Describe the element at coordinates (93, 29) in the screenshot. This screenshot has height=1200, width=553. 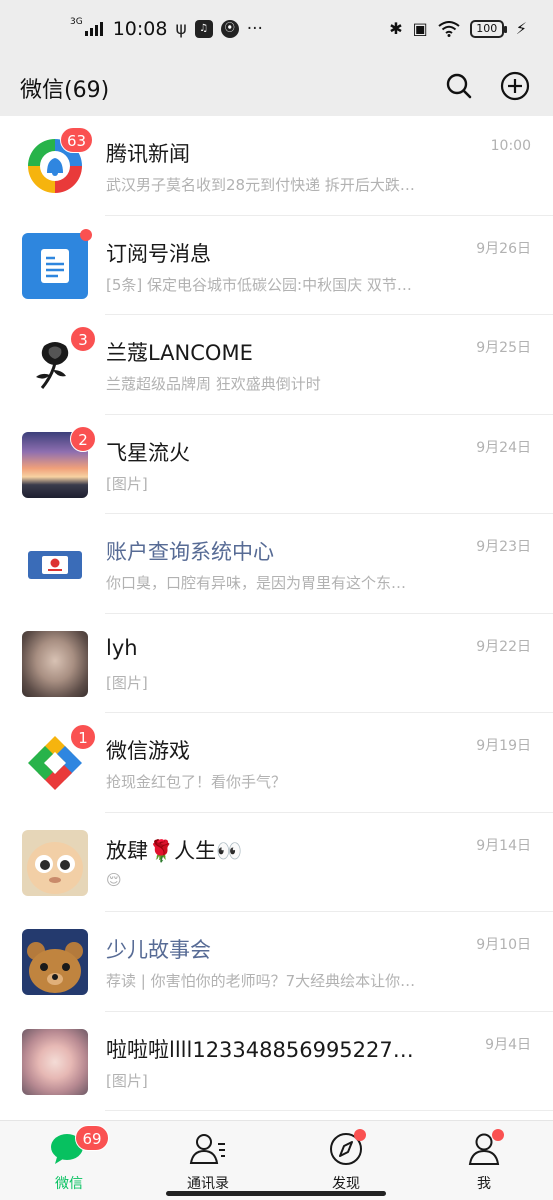
I see `signal-icon` at that location.